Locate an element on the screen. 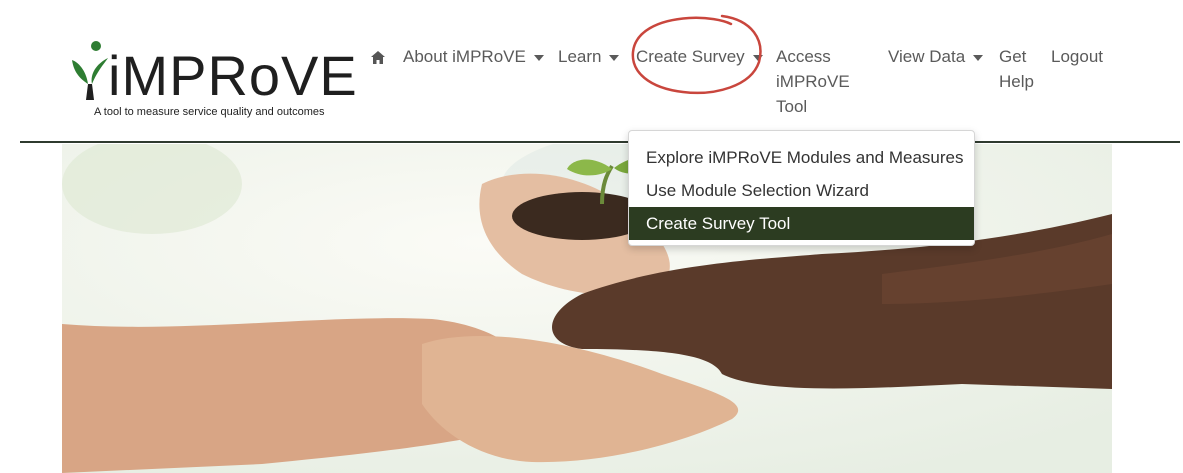  home-icon is located at coordinates (378, 60).